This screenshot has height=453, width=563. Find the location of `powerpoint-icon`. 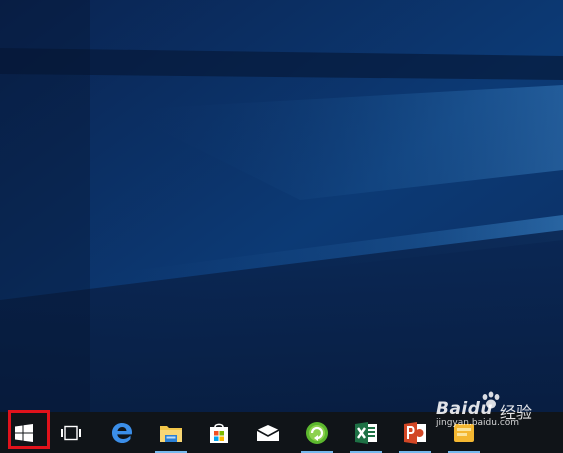

powerpoint-icon is located at coordinates (415, 432).